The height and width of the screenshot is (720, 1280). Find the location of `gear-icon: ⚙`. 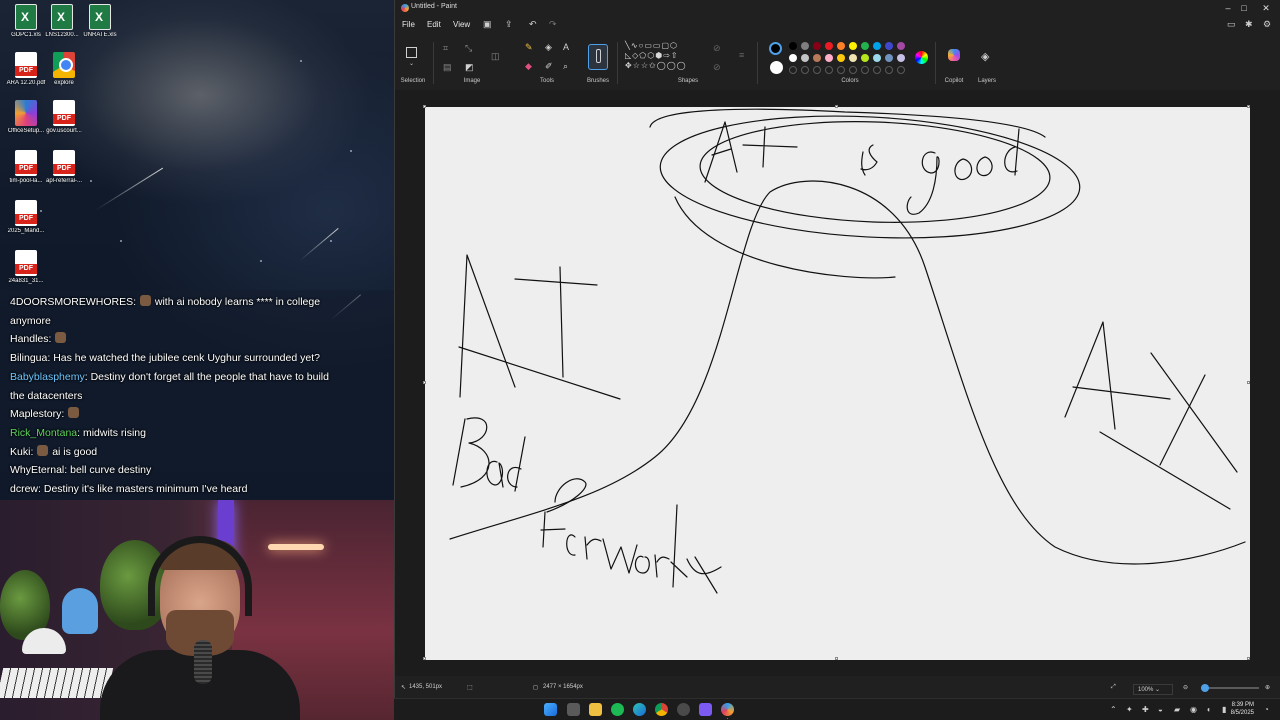

gear-icon: ⚙ is located at coordinates (1267, 24).